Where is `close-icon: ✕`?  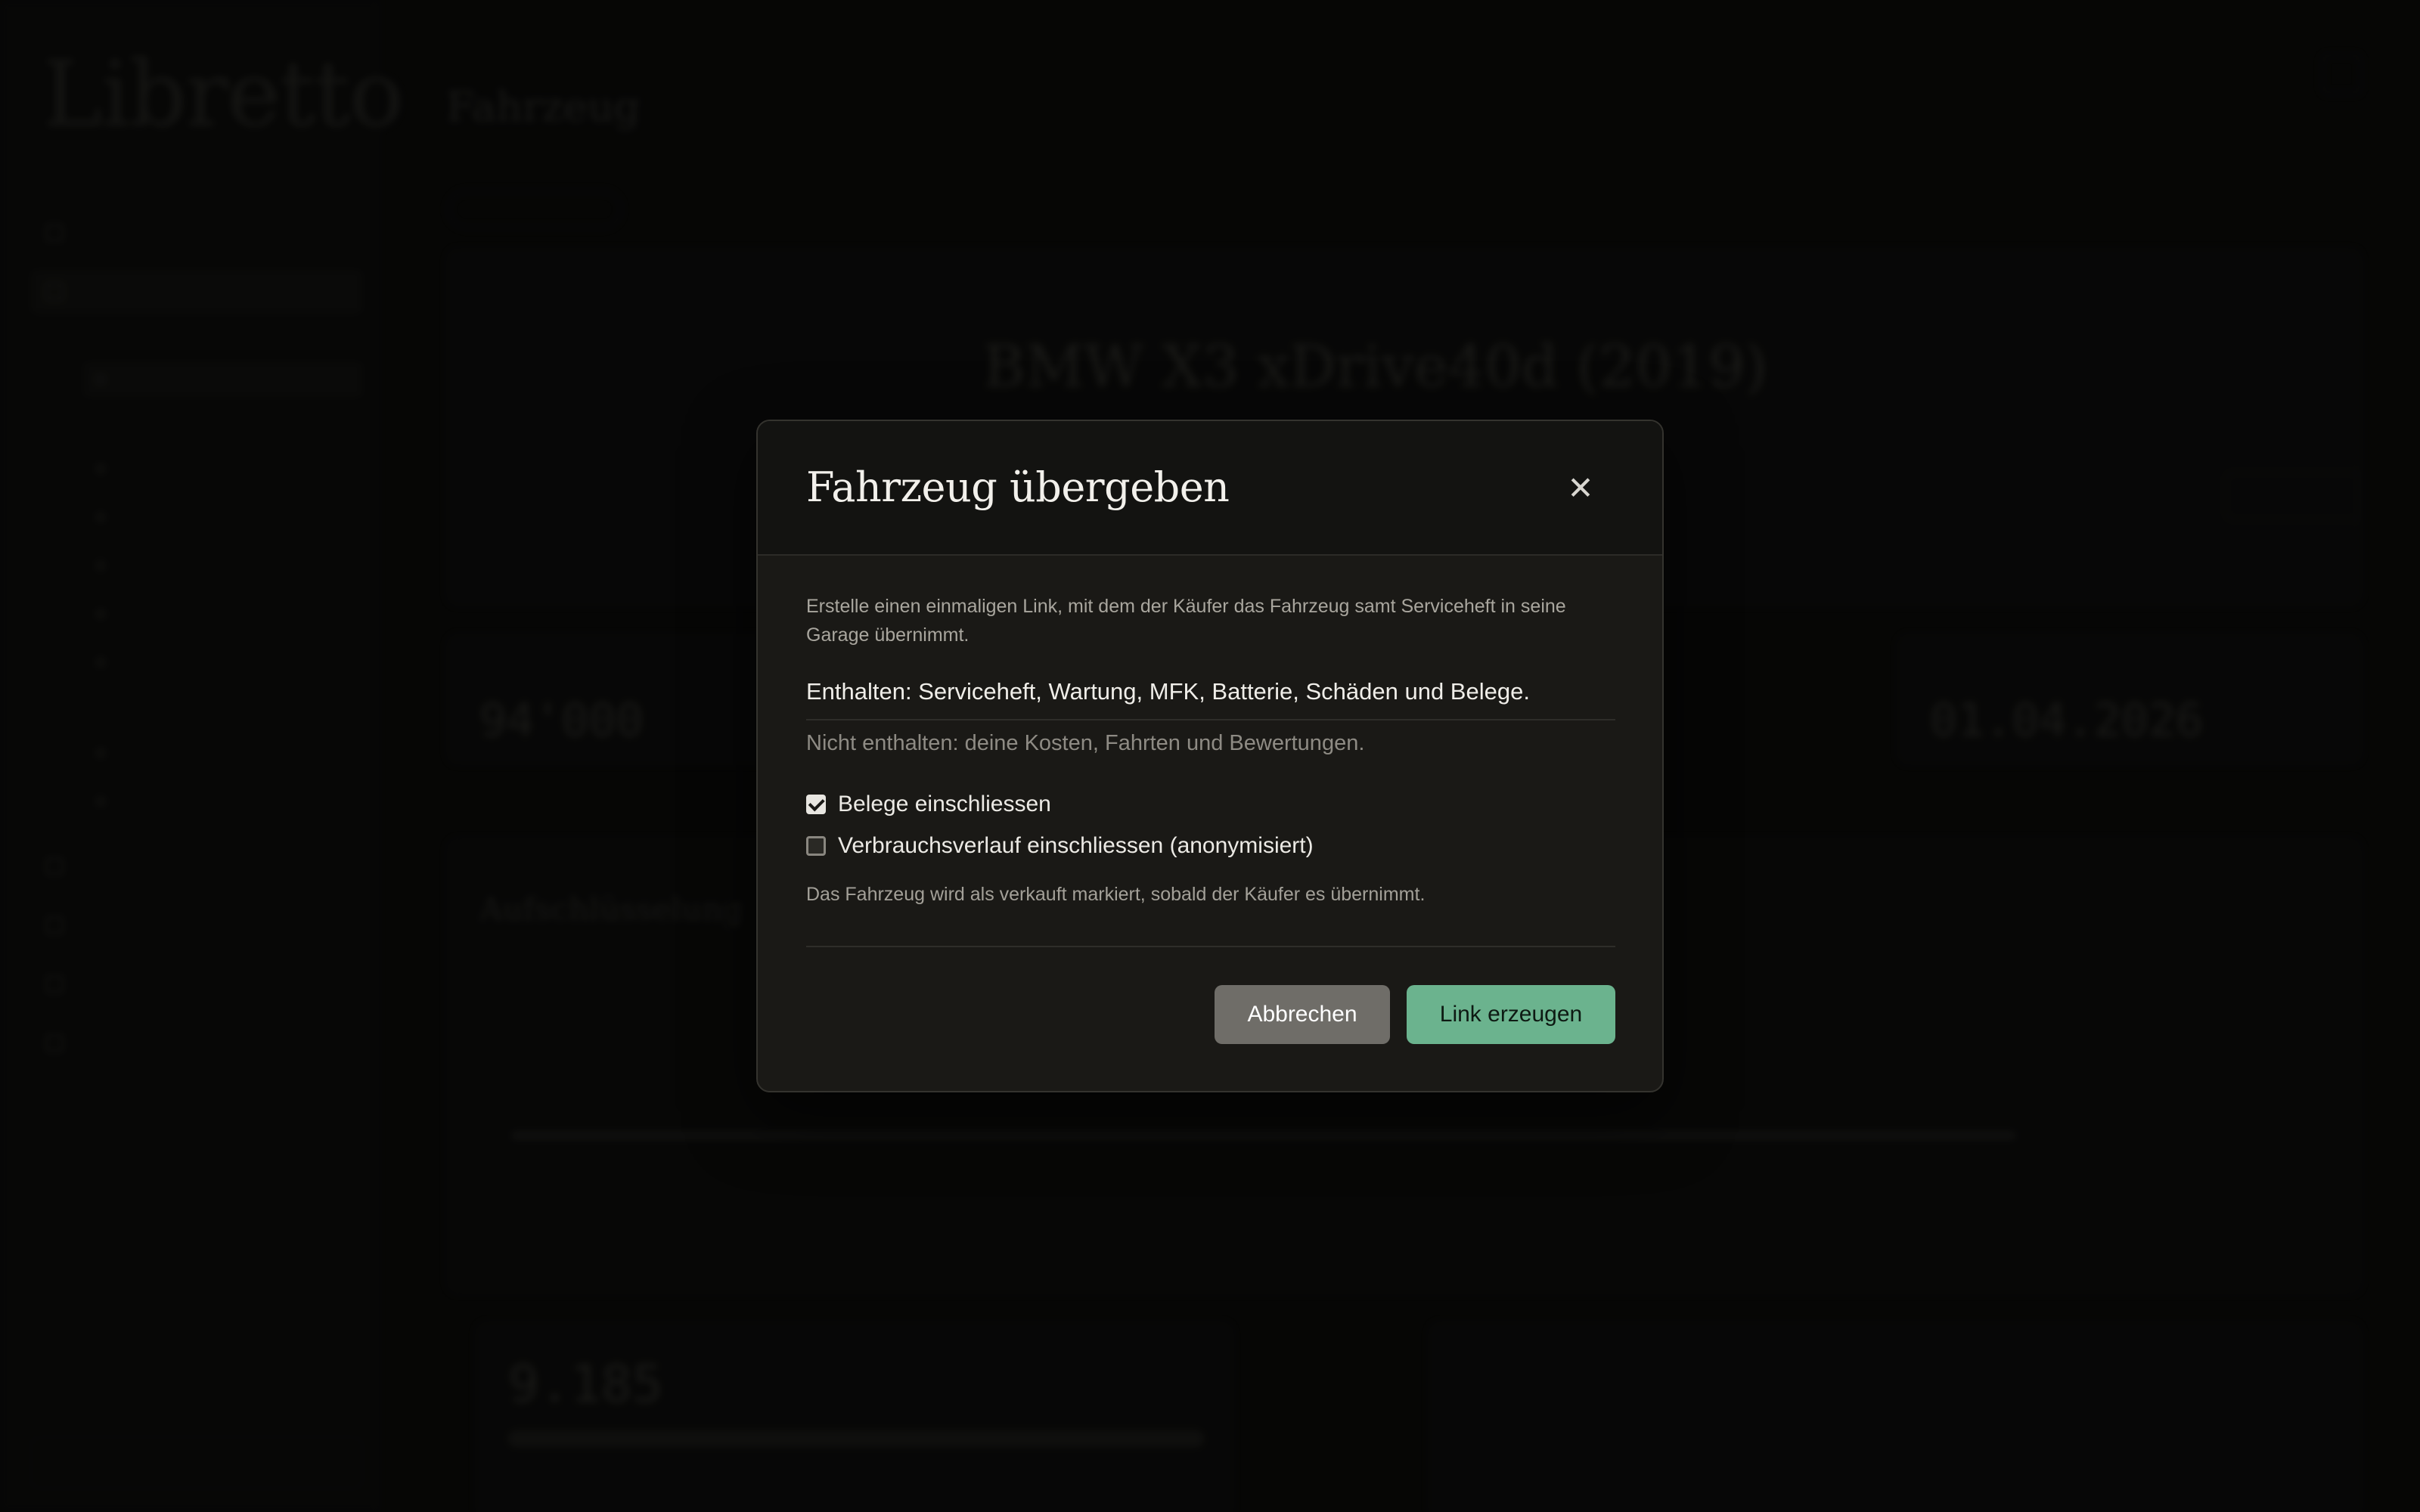 close-icon: ✕ is located at coordinates (1581, 488).